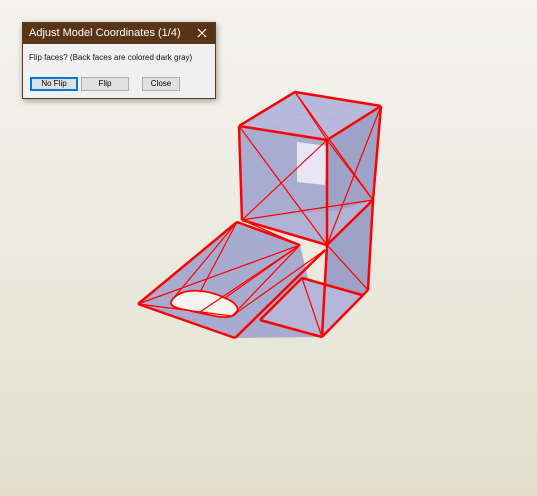 The height and width of the screenshot is (496, 537). Describe the element at coordinates (161, 84) in the screenshot. I see `close-button: Close` at that location.